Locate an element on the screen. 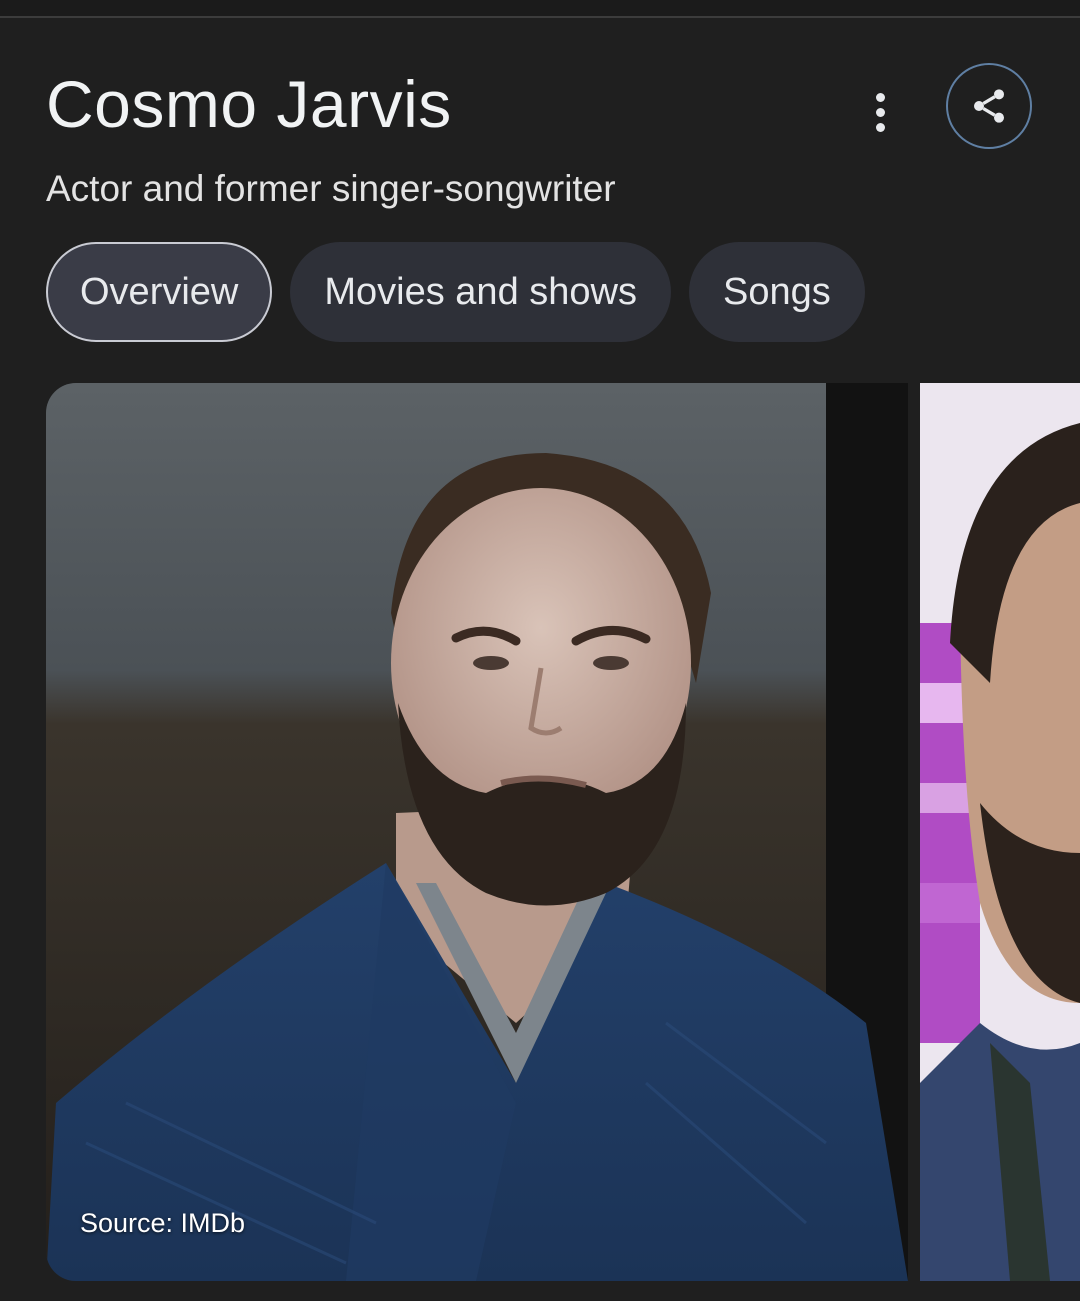 This screenshot has height=1301, width=1080. share-button is located at coordinates (989, 106).